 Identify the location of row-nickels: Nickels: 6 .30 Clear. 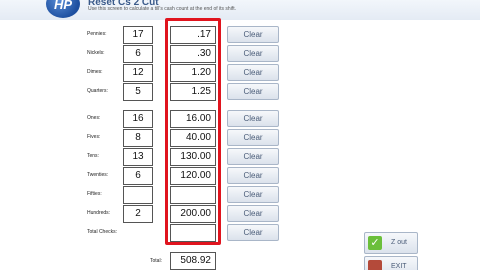
(240, 54).